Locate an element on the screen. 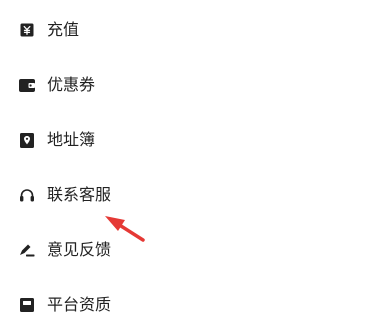  location-pin-icon is located at coordinates (27, 140).